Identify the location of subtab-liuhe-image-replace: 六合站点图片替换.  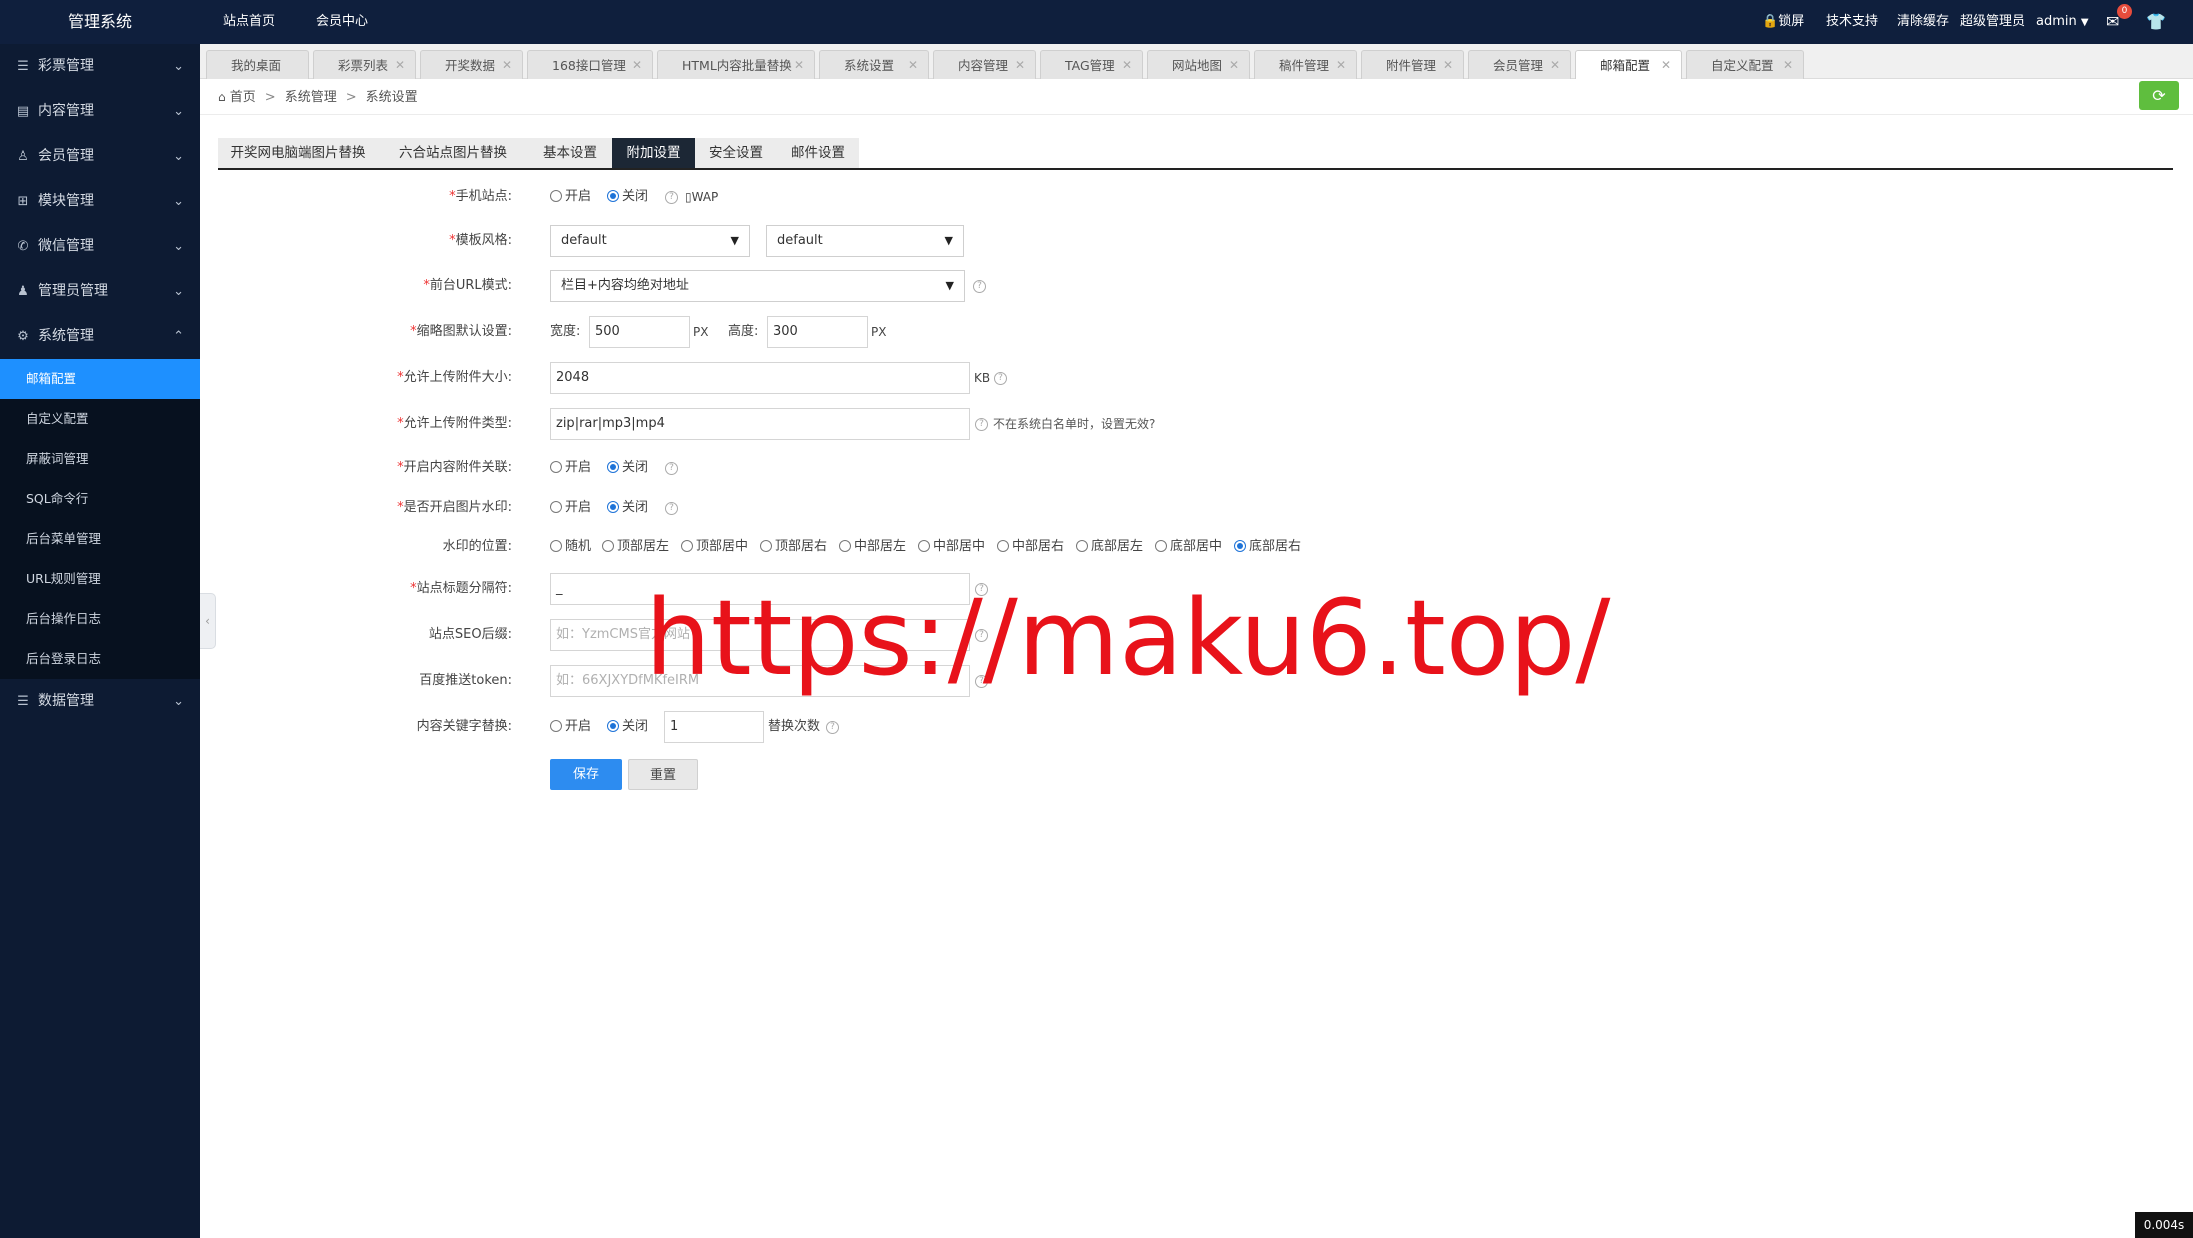
(453, 153).